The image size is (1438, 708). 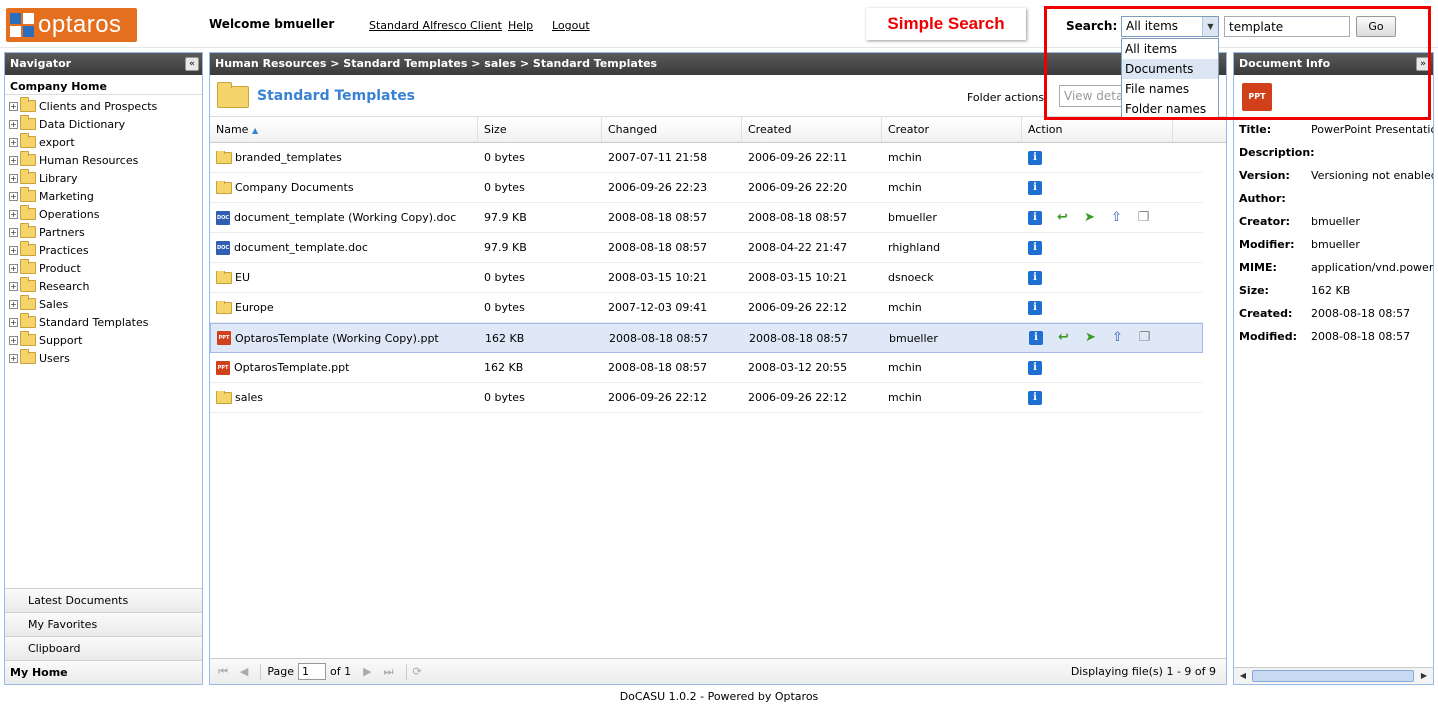 I want to click on next-page-icon: ▶, so click(x=367, y=671).